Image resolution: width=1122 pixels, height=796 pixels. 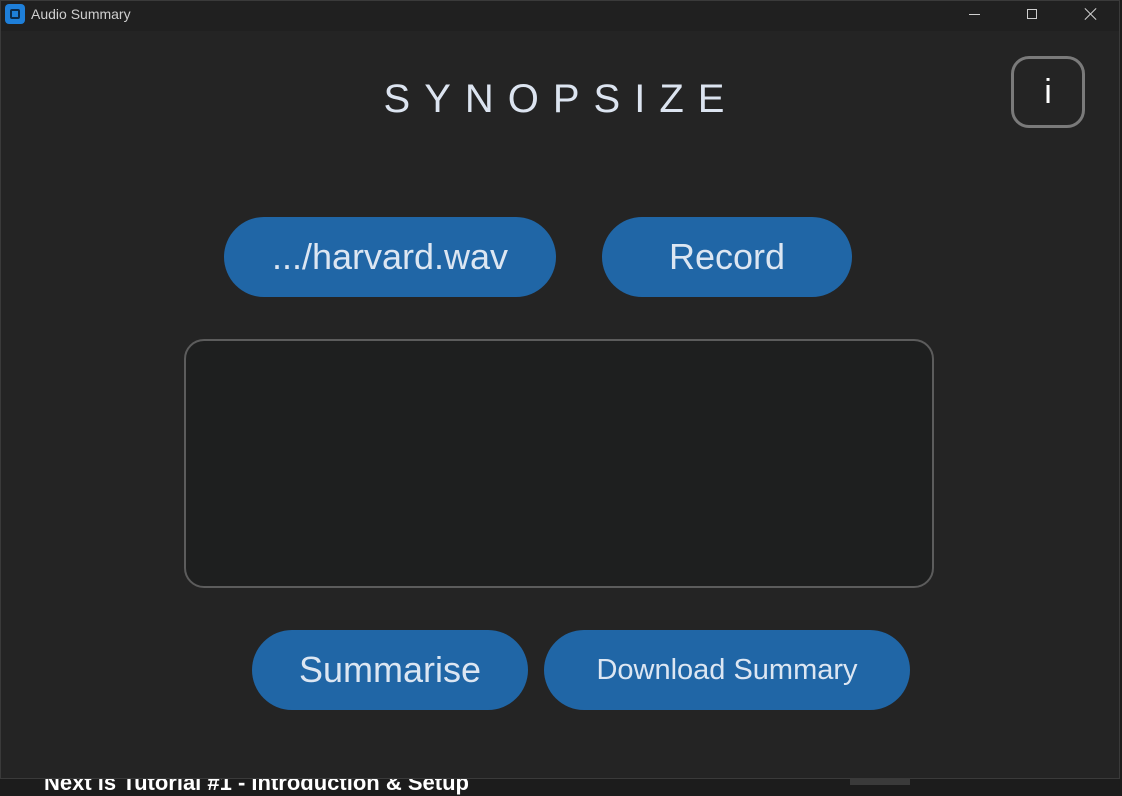 I want to click on record-button: Record, so click(x=727, y=257).